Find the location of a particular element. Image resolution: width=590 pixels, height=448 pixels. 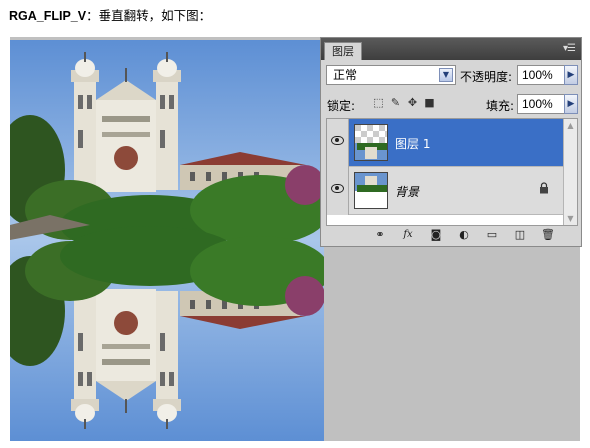

scroll-up-icon: ▲ is located at coordinates (570, 125).